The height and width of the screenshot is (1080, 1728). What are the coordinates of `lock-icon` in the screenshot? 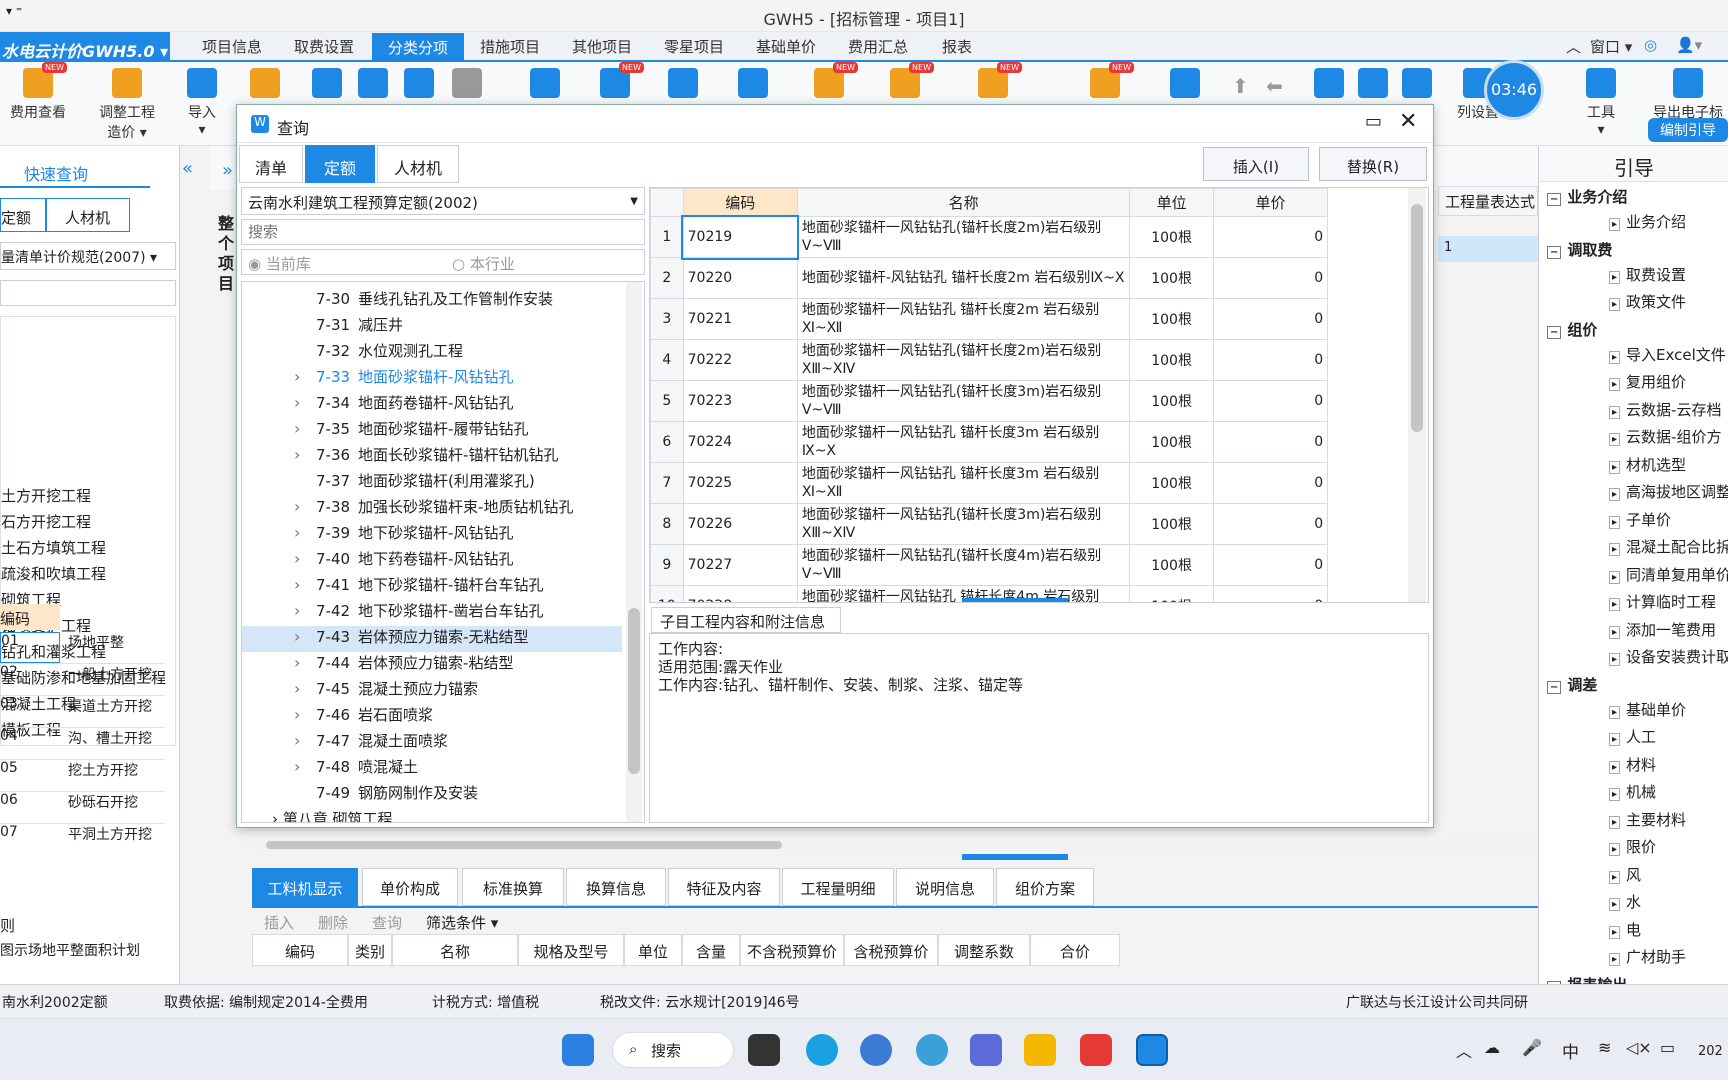 It's located at (683, 84).